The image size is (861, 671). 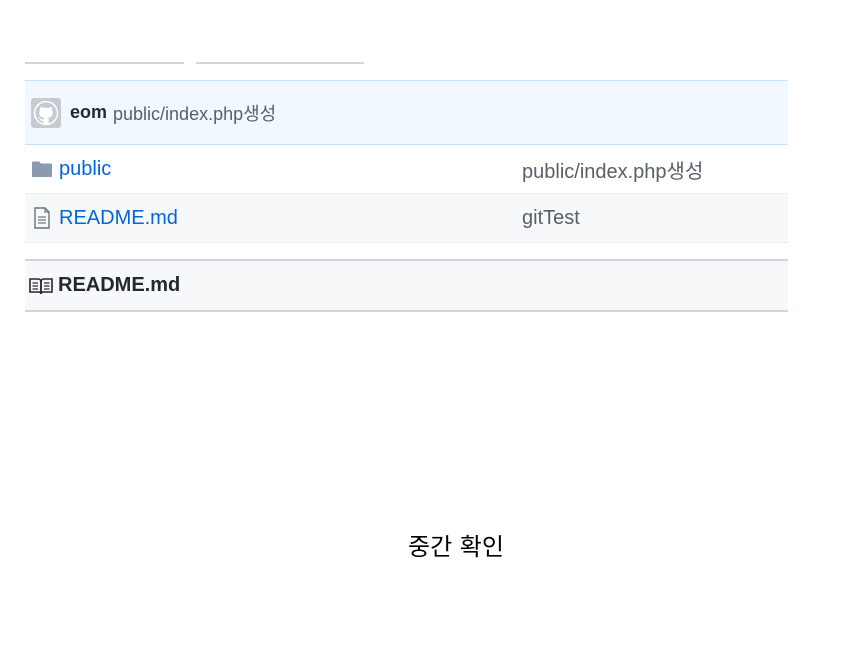 What do you see at coordinates (612, 169) in the screenshot?
I see `file-commit-message: public/index.php생성` at bounding box center [612, 169].